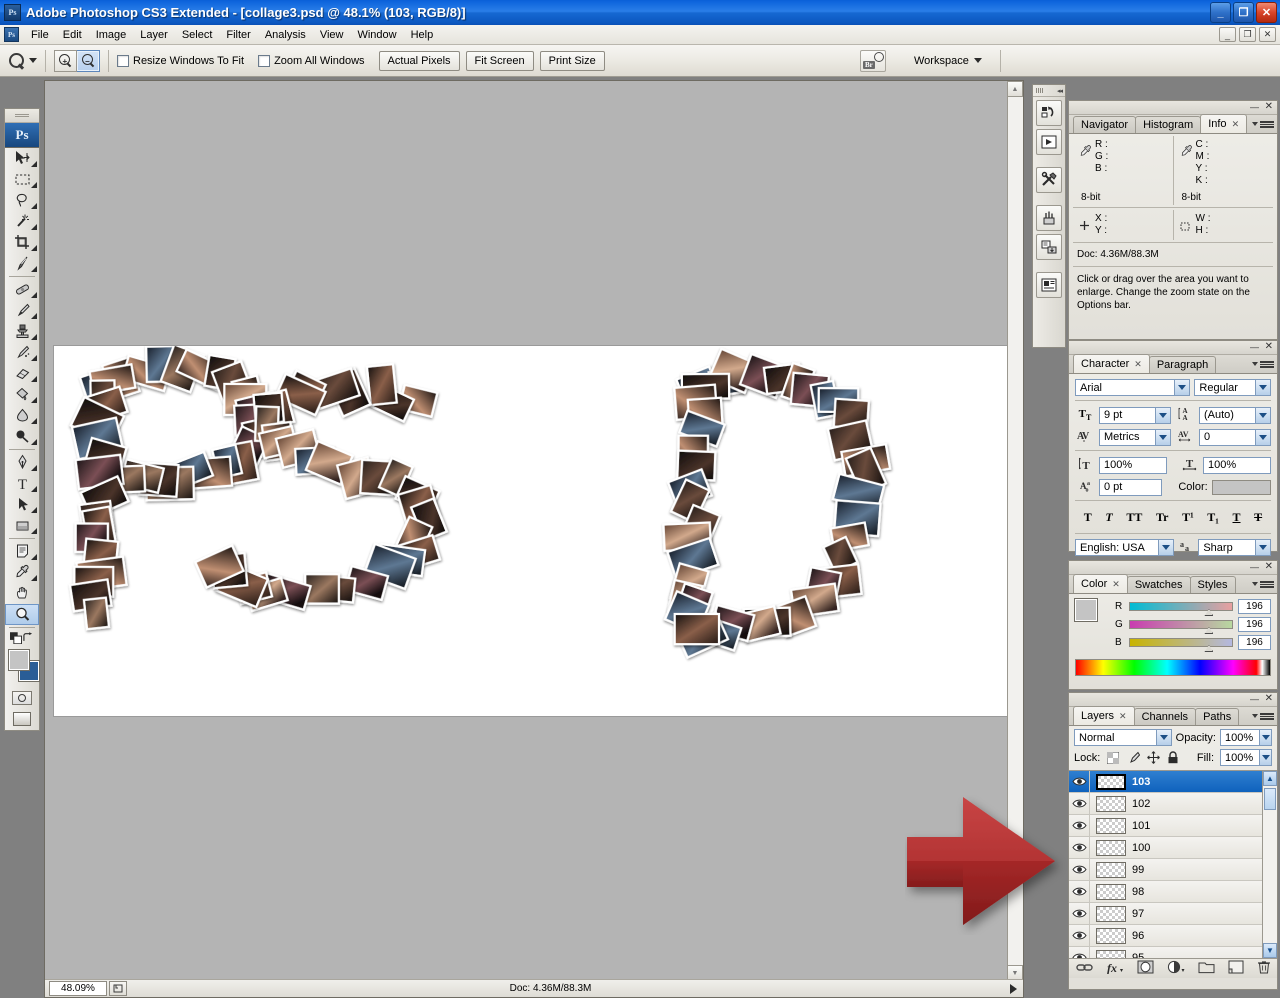 The image size is (1280, 998). What do you see at coordinates (1236, 968) in the screenshot?
I see `new-layer-icon` at bounding box center [1236, 968].